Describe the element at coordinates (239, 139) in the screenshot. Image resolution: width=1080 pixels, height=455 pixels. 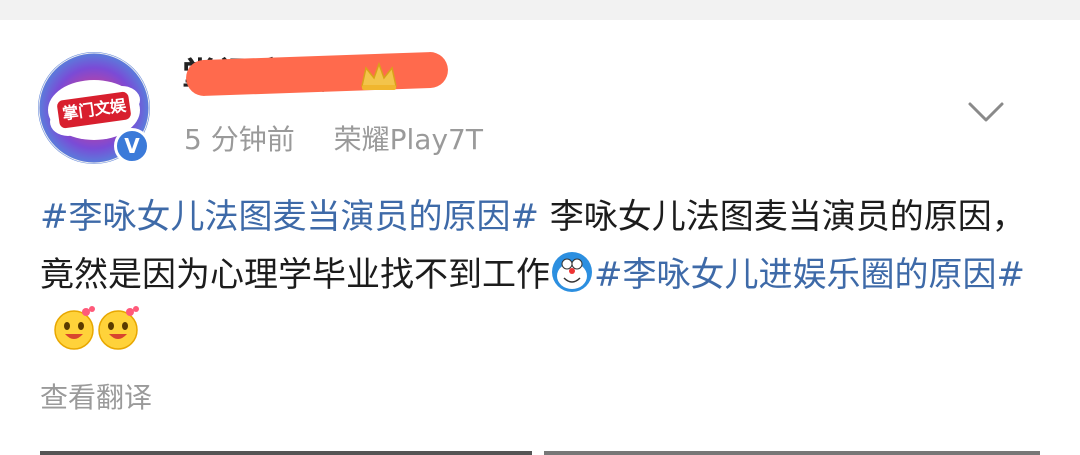
I see `post-time: 5 分钟前` at that location.